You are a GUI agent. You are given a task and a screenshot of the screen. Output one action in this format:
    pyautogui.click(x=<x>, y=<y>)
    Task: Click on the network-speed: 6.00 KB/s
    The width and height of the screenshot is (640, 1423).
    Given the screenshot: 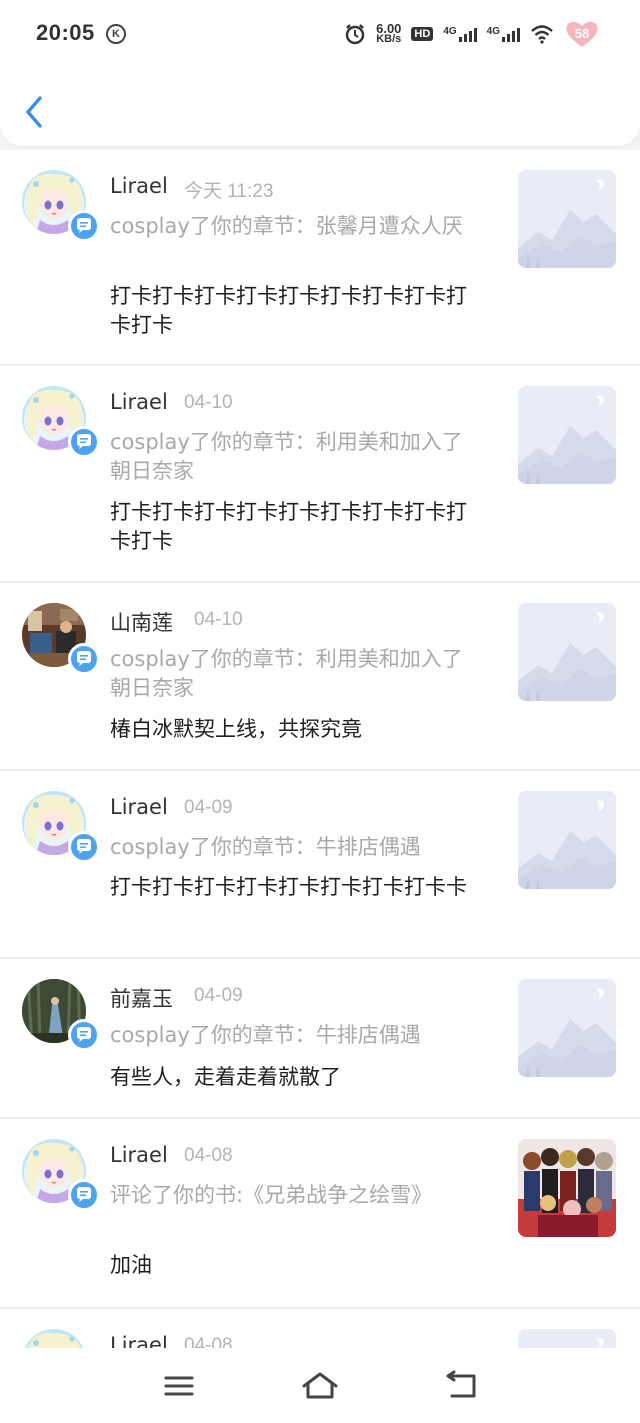 What is the action you would take?
    pyautogui.click(x=389, y=33)
    